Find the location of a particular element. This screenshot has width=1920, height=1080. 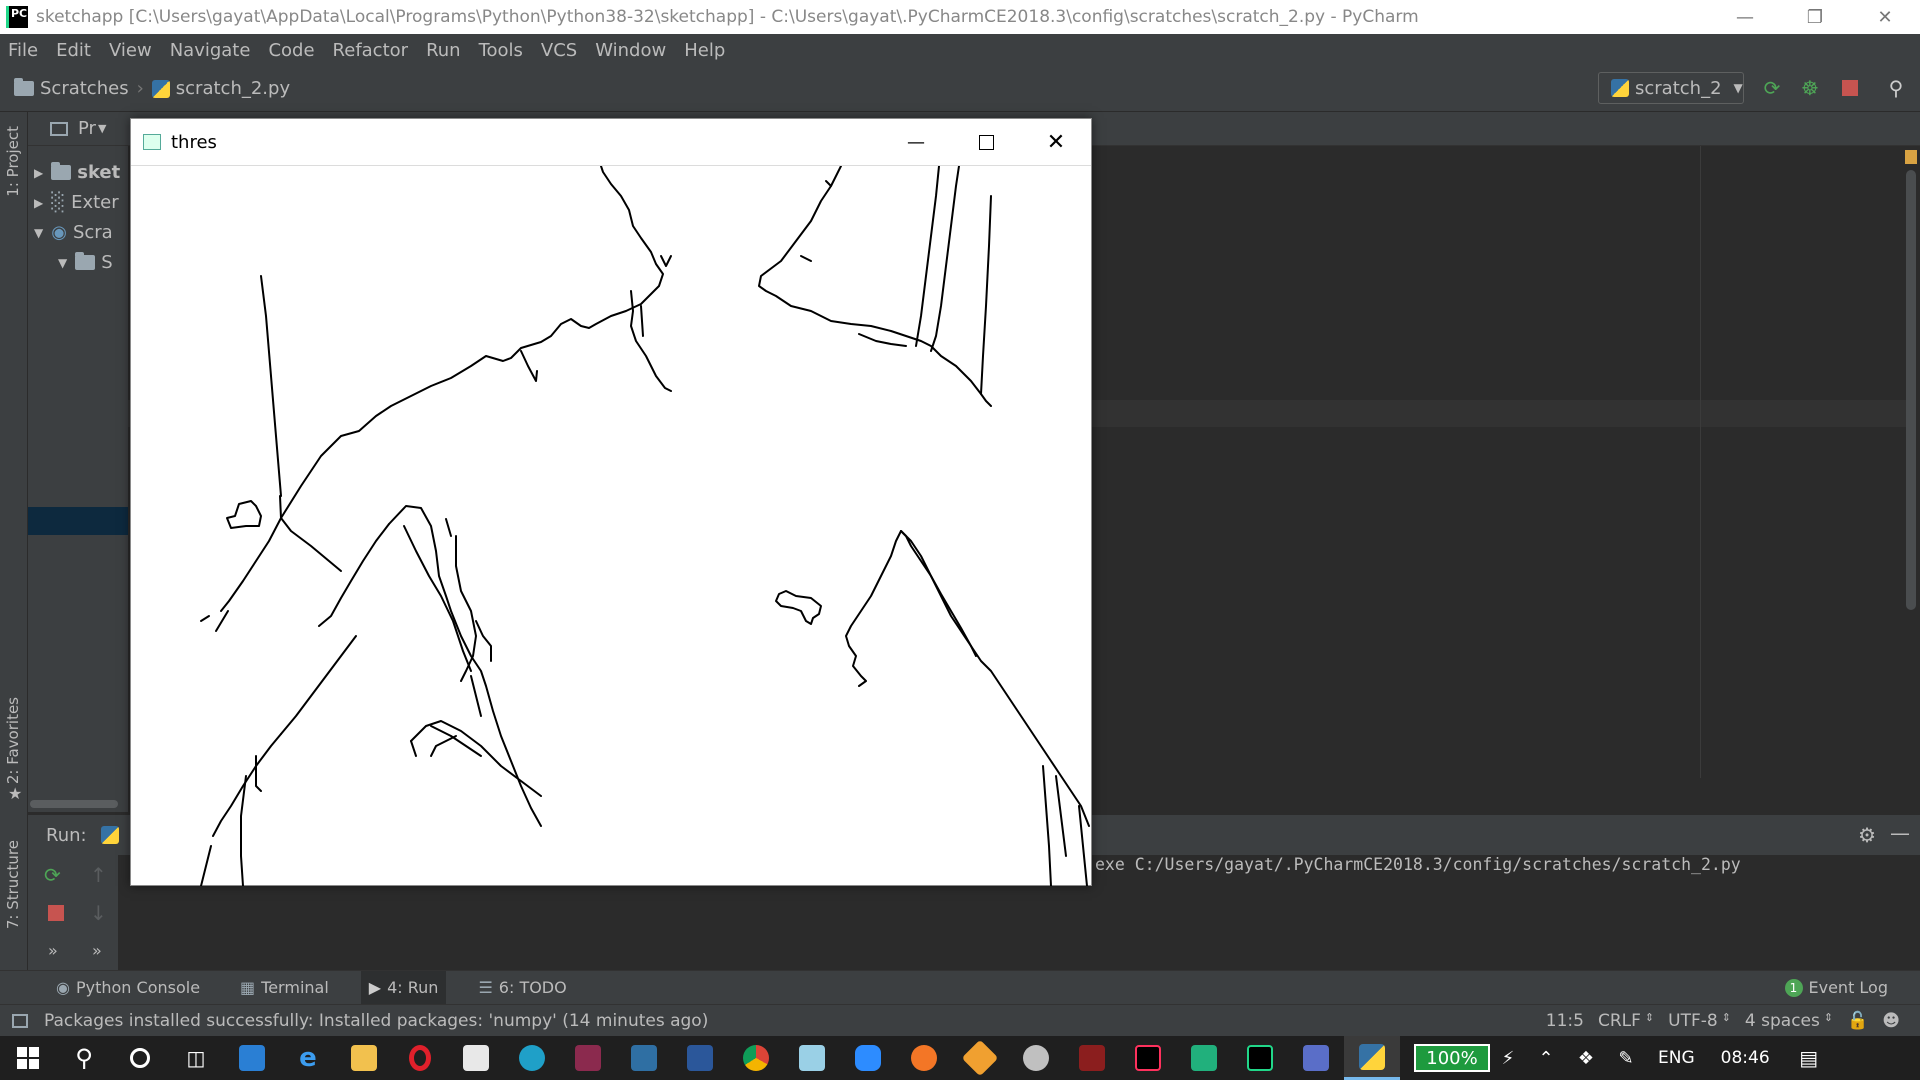

tool-tab-structure: 7: Structure is located at coordinates (13, 884).